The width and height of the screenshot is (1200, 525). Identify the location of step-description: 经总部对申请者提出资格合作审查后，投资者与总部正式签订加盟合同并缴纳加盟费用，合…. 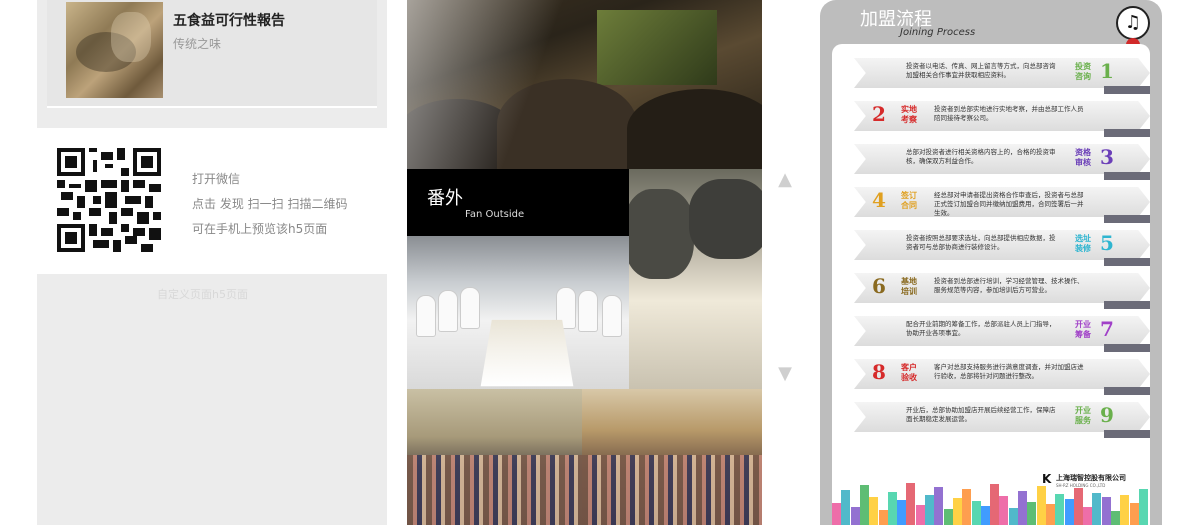
(1009, 204).